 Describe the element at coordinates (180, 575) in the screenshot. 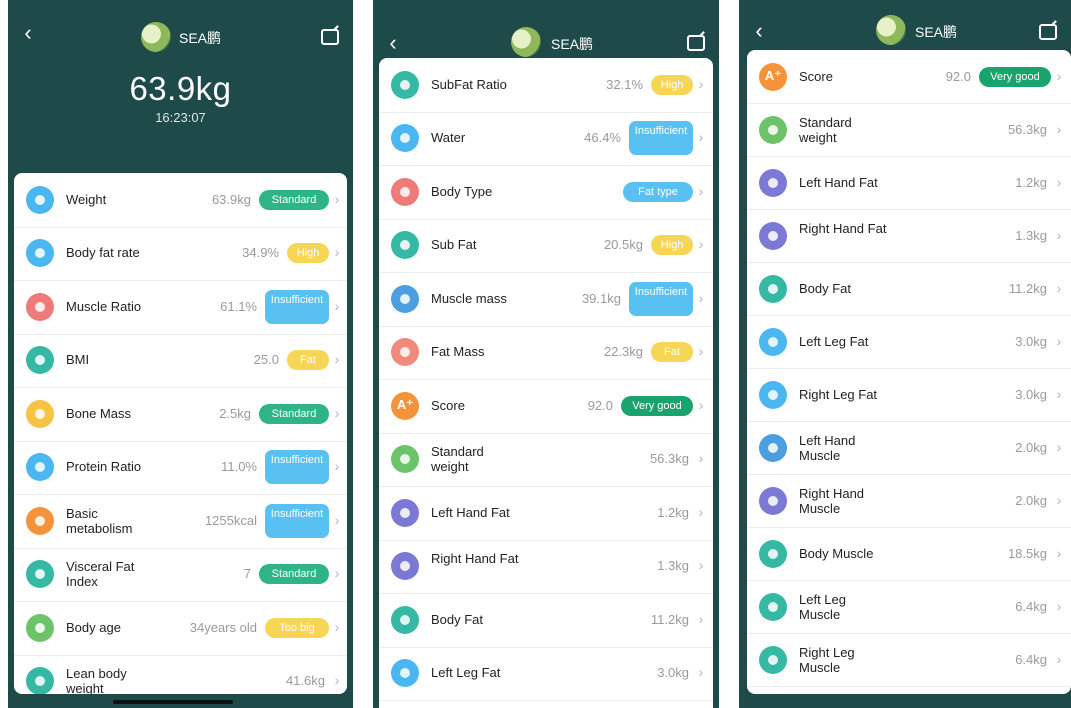

I see `list-item: Visceral Fat Index Standard 7 ›` at that location.